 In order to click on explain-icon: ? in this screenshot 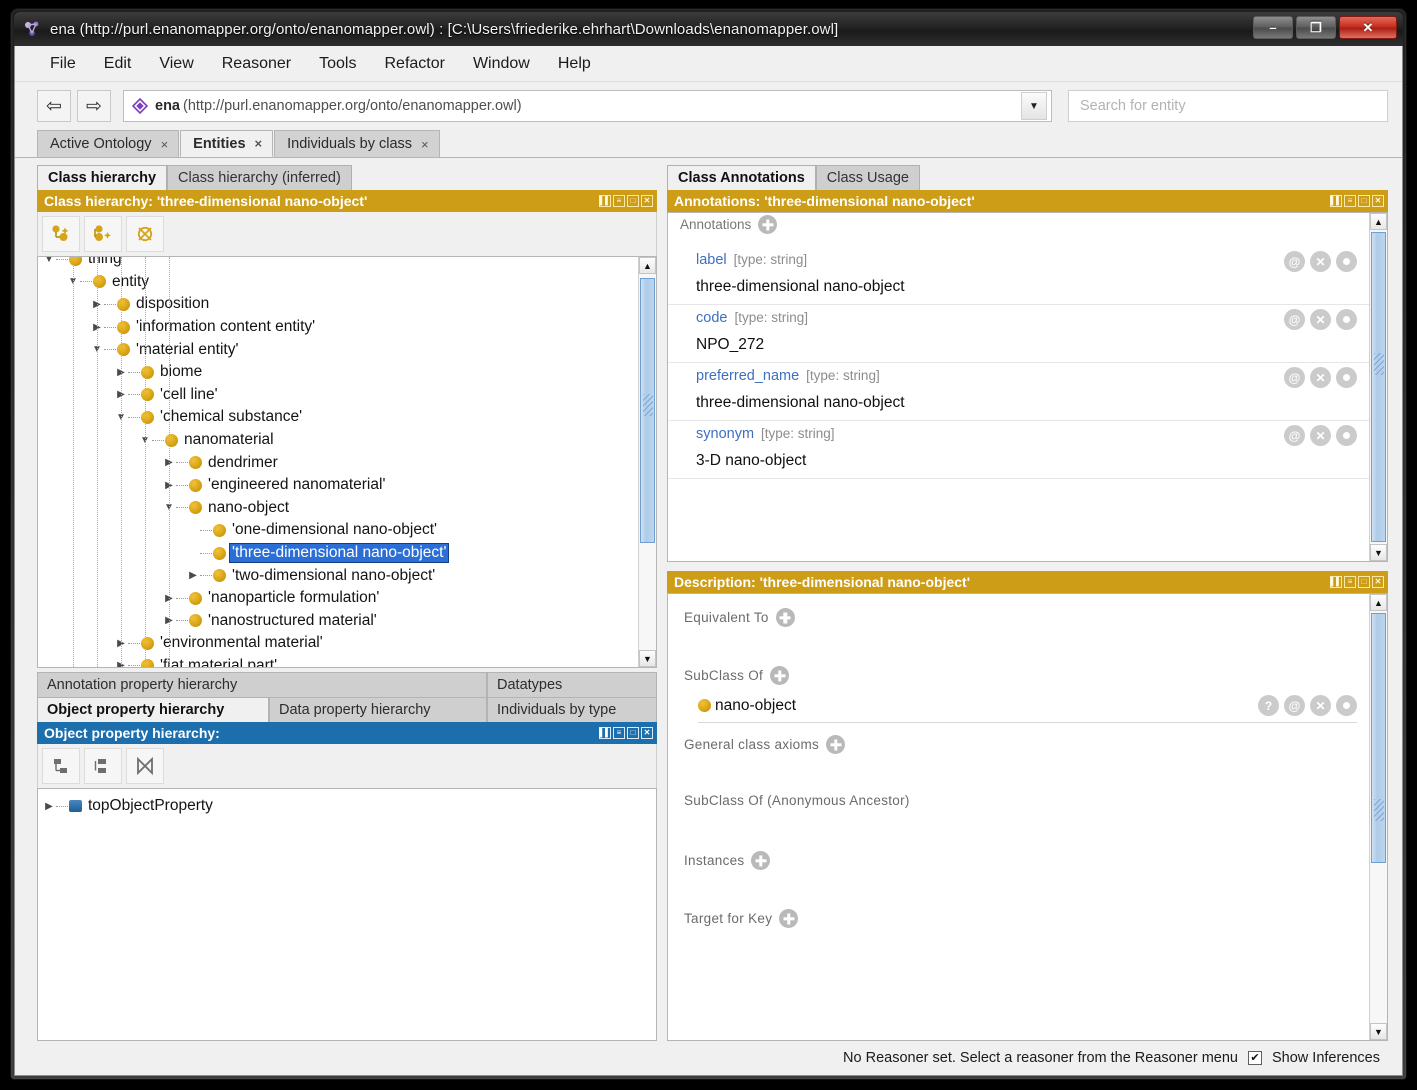, I will do `click(1268, 705)`.